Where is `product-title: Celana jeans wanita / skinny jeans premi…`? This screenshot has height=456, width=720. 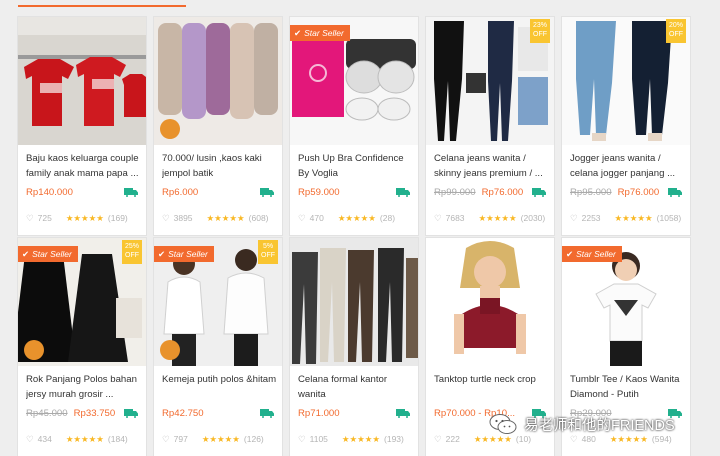
product-title: Celana jeans wanita / skinny jeans premi… is located at coordinates (492, 166).